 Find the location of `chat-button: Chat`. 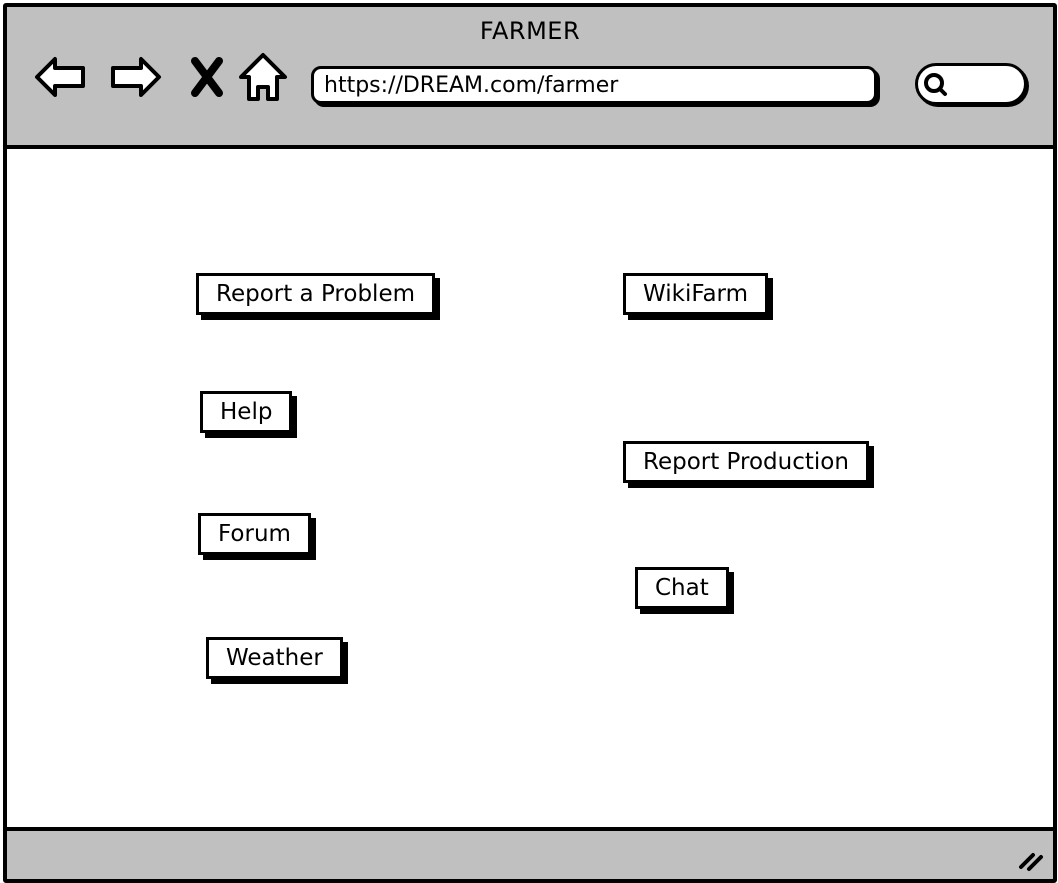

chat-button: Chat is located at coordinates (682, 588).